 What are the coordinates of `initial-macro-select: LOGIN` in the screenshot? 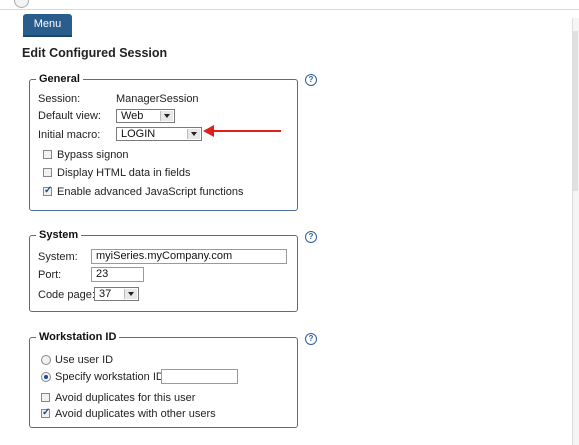 It's located at (159, 134).